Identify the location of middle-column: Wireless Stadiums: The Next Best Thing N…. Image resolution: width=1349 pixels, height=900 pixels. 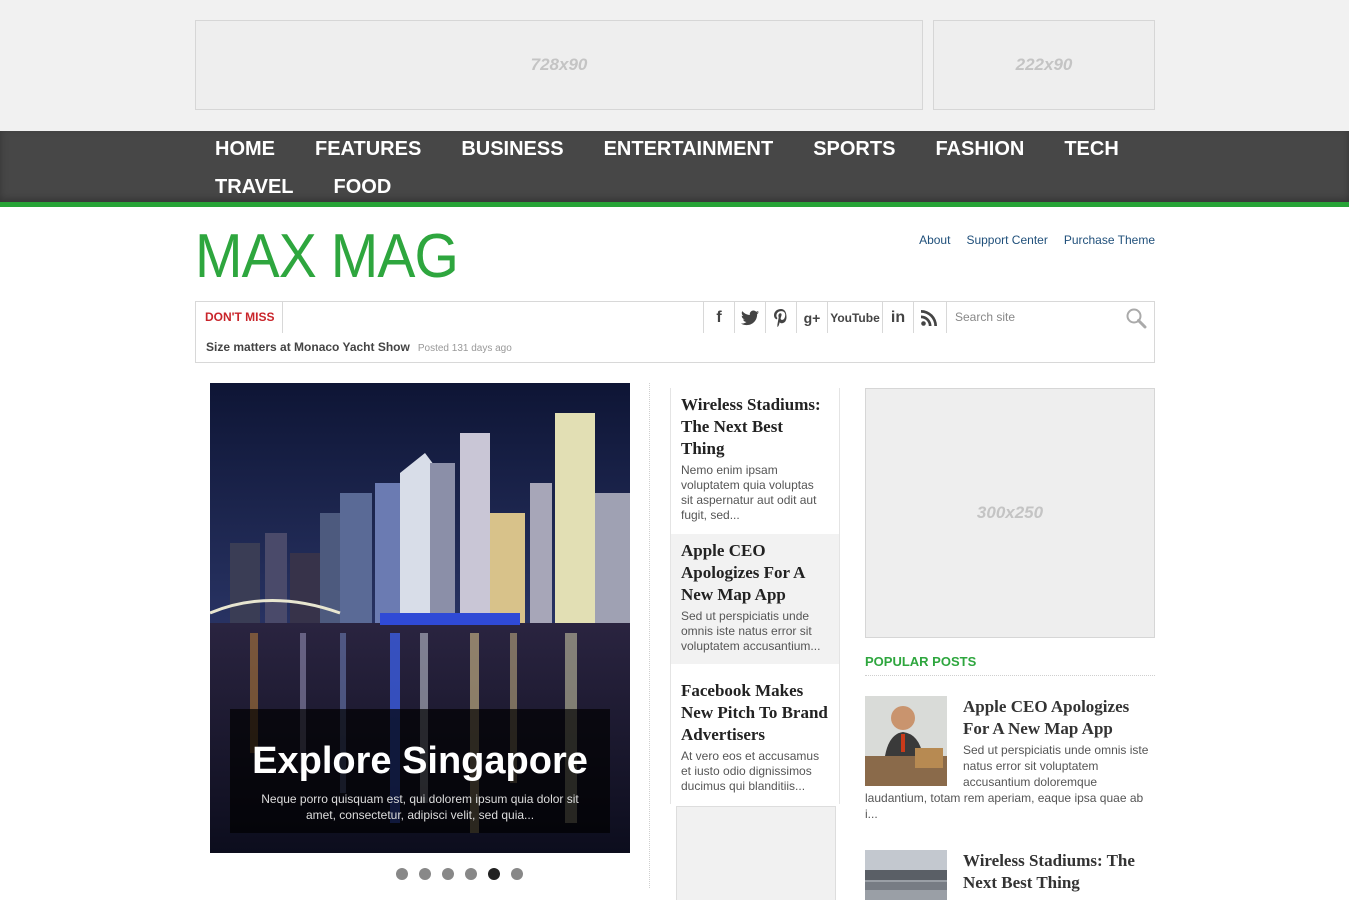
(755, 596).